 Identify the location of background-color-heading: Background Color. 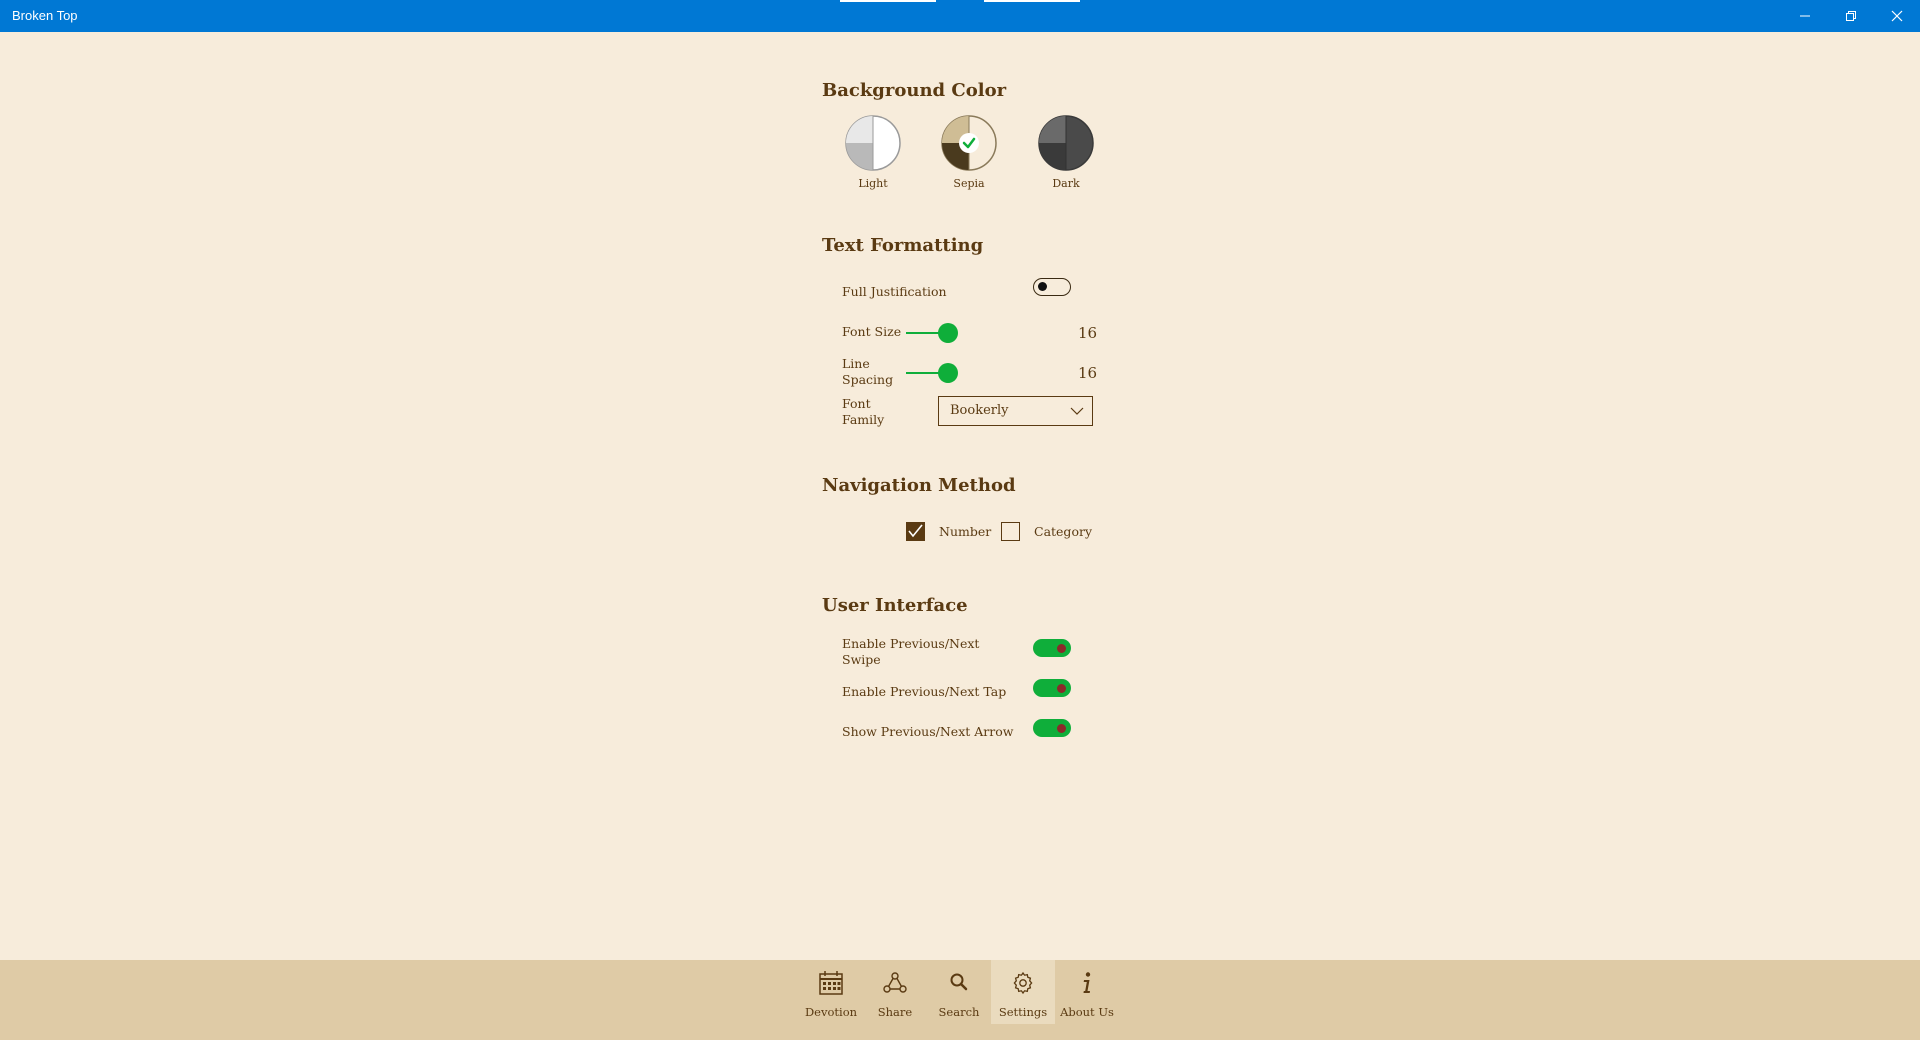
(914, 90).